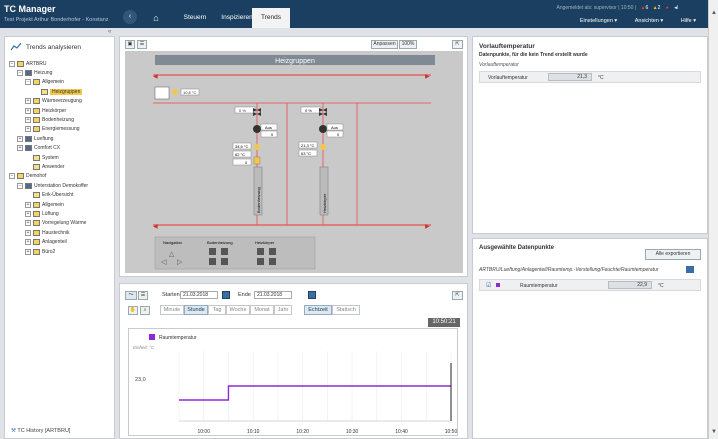 Image resolution: width=718 pixels, height=439 pixels. Describe the element at coordinates (408, 44) in the screenshot. I see `zoom-100-button: 100%` at that location.